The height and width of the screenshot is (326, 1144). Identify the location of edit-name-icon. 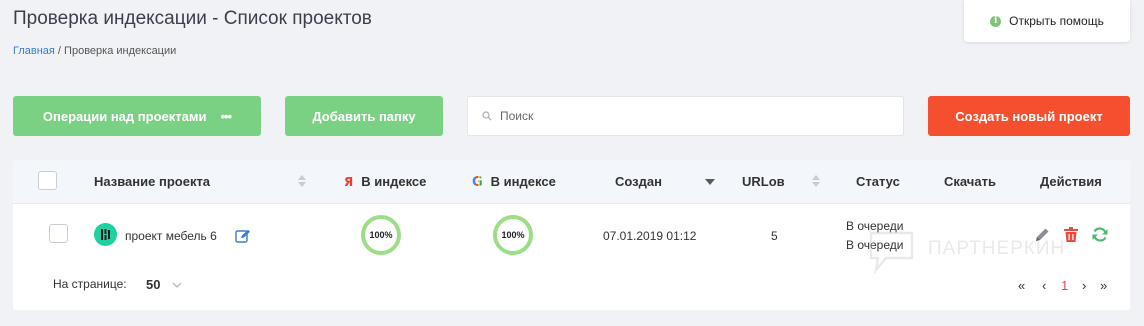
(243, 238).